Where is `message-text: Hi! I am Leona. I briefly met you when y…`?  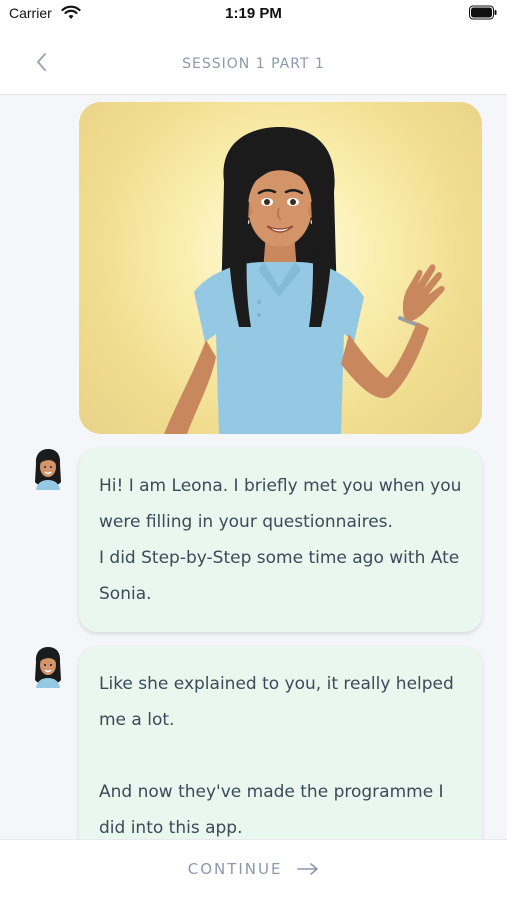 message-text: Hi! I am Leona. I briefly met you when y… is located at coordinates (280, 504).